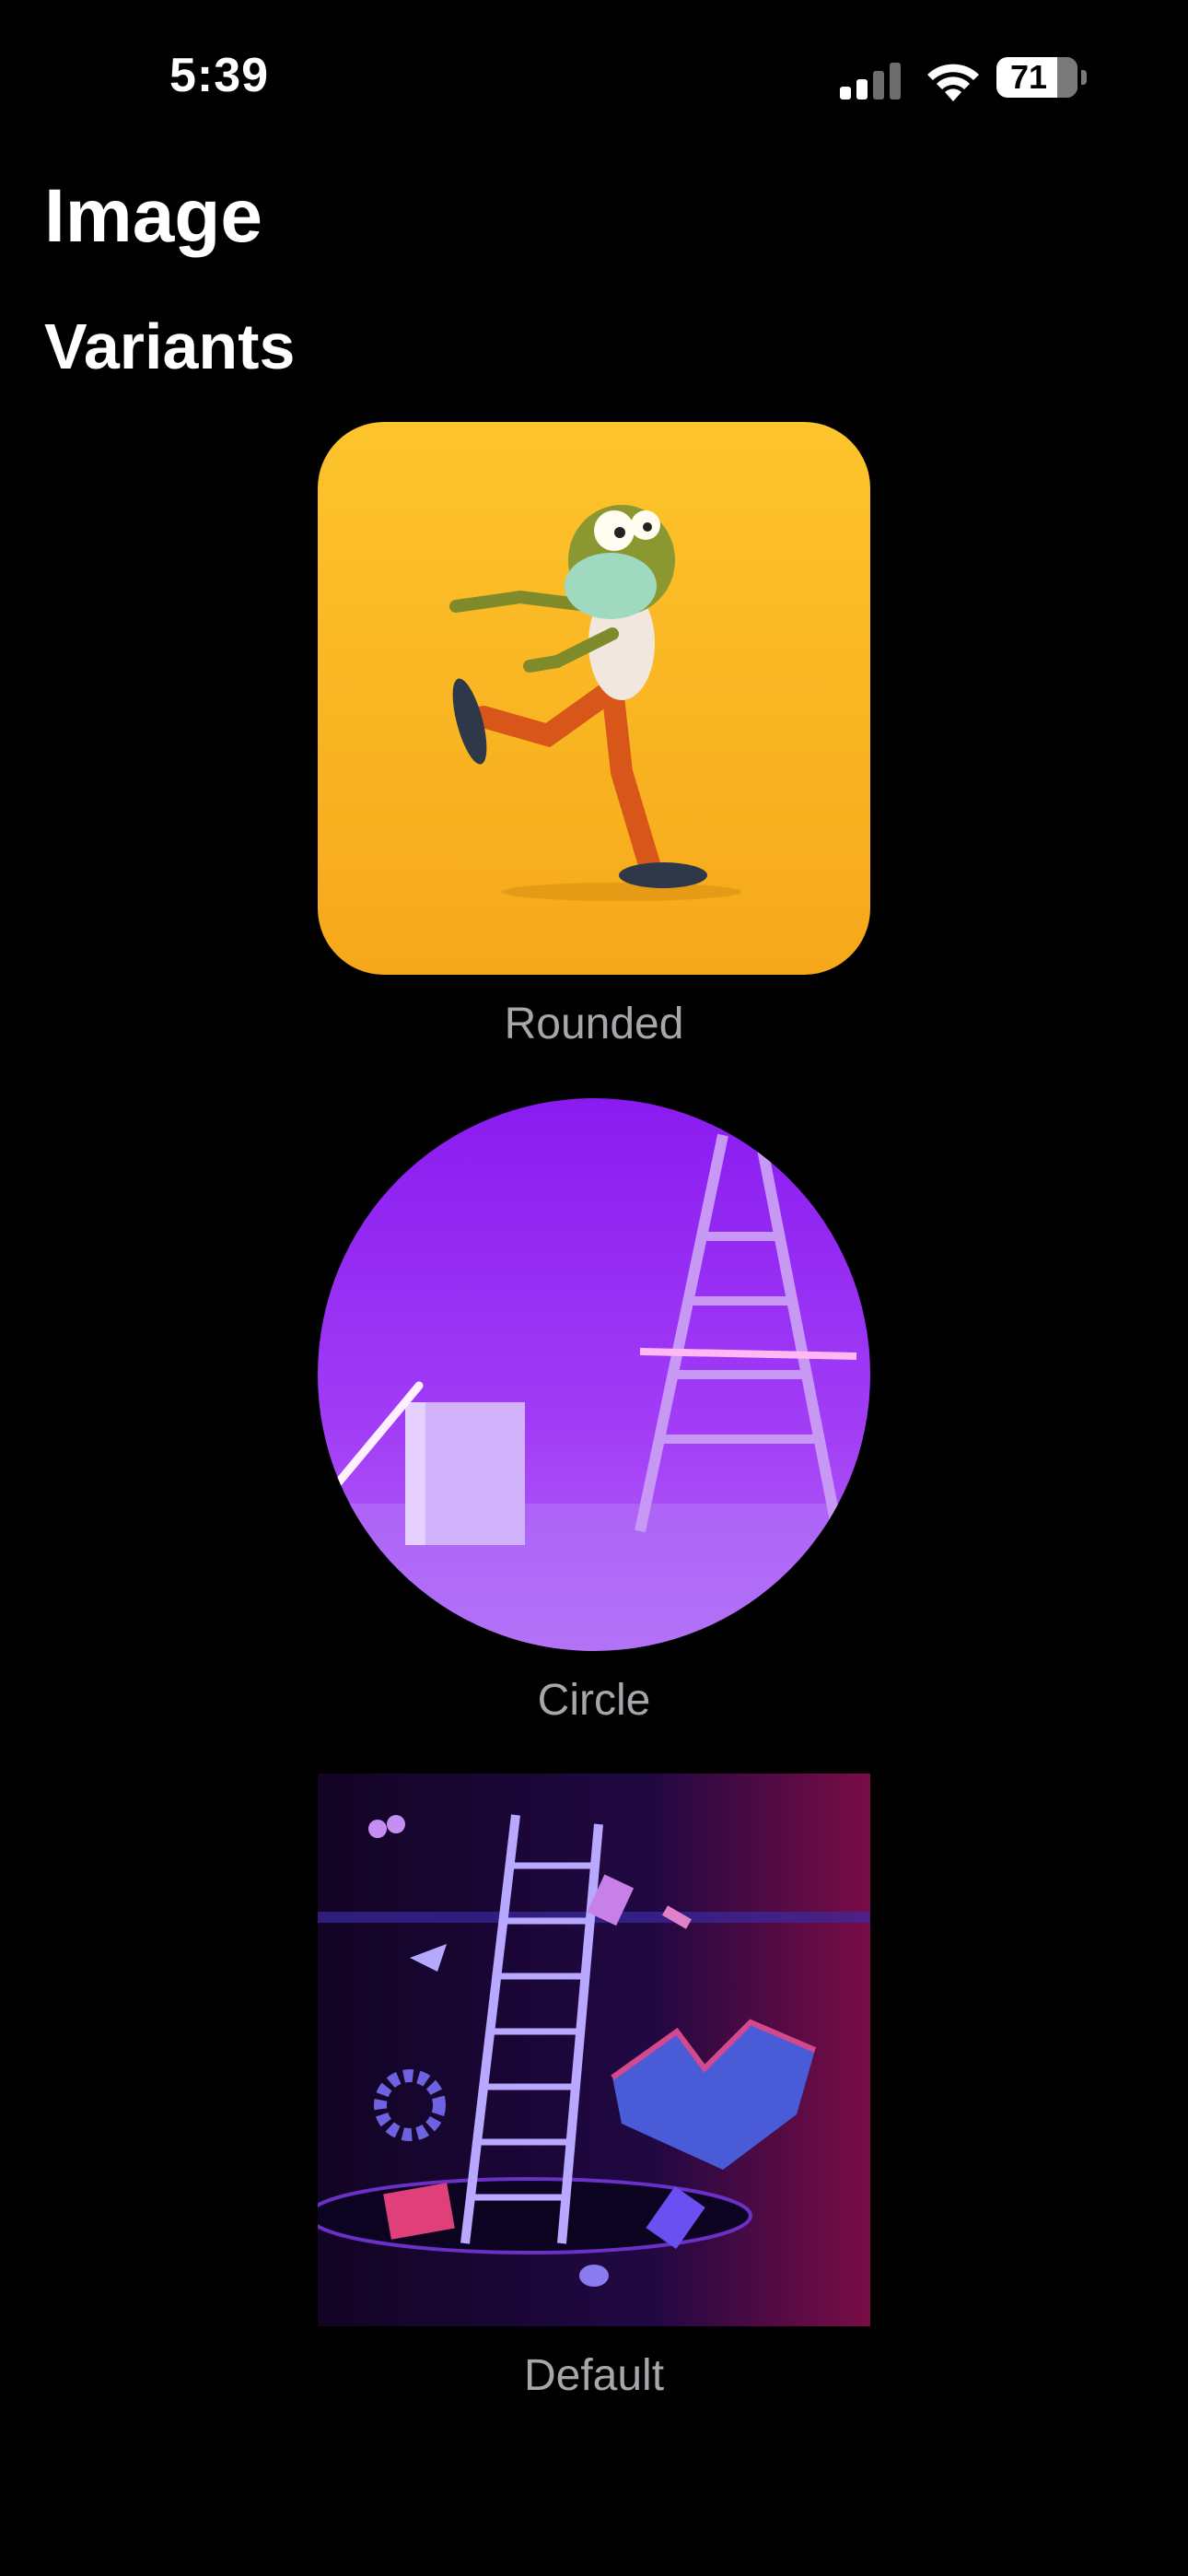  I want to click on rounded-image, so click(594, 698).